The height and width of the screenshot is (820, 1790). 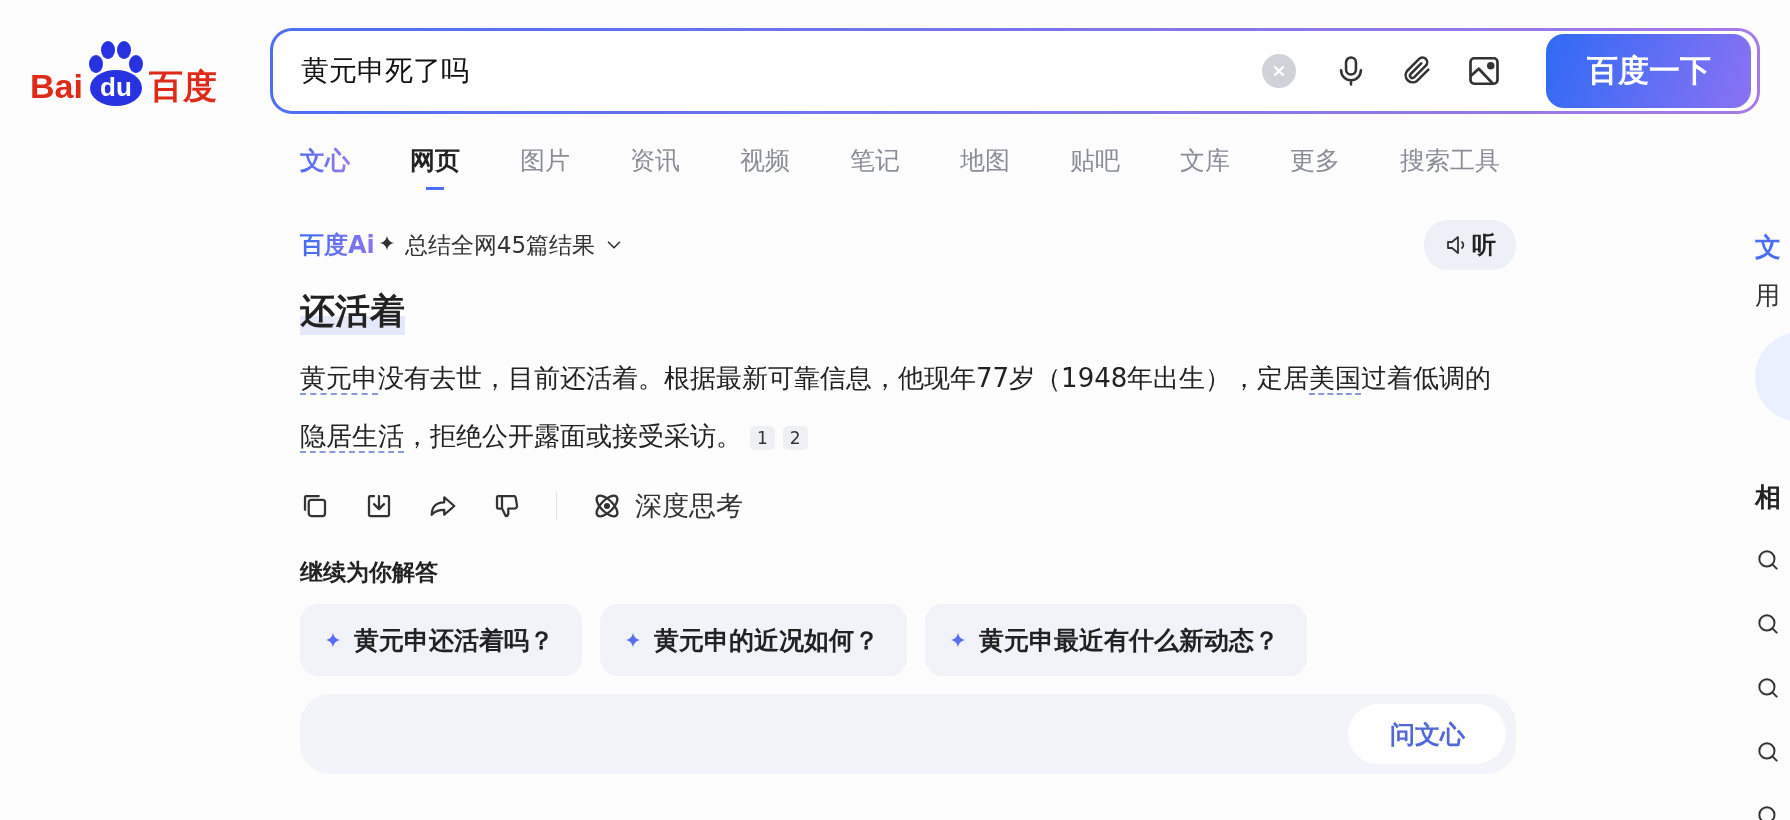 I want to click on search-button: 百度一下, so click(x=1648, y=71).